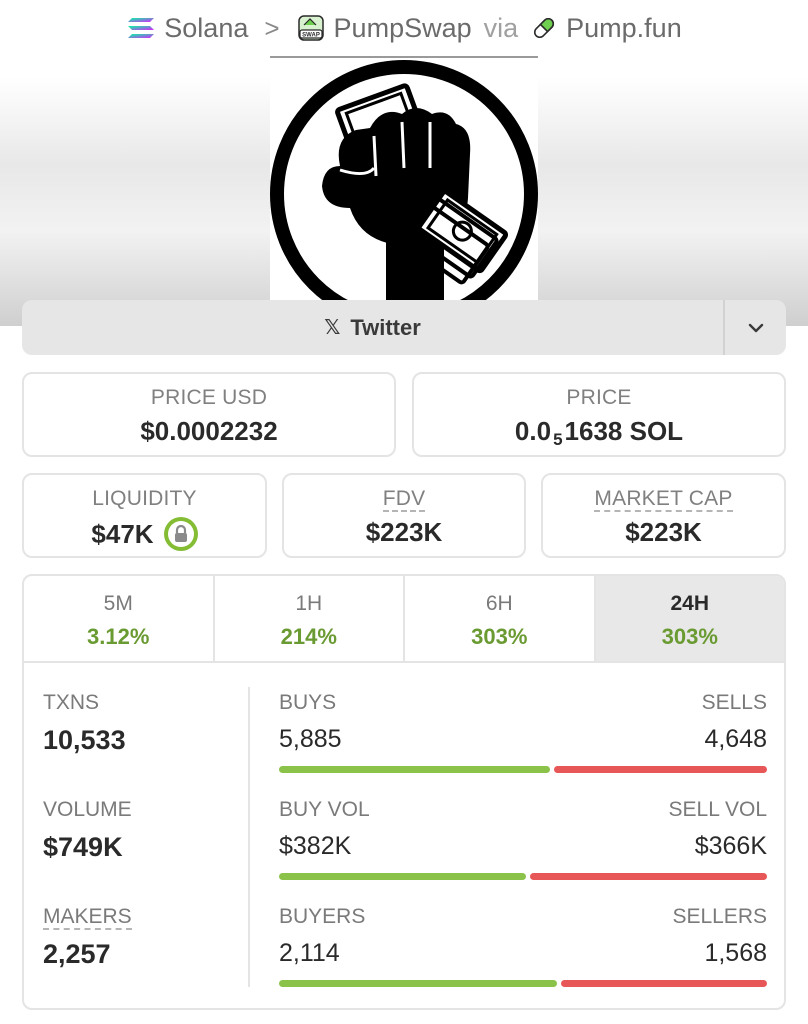 This screenshot has width=808, height=1024. Describe the element at coordinates (523, 839) in the screenshot. I see `volume-breakdown: BUY VOL SELL VOL $382K $366K` at that location.